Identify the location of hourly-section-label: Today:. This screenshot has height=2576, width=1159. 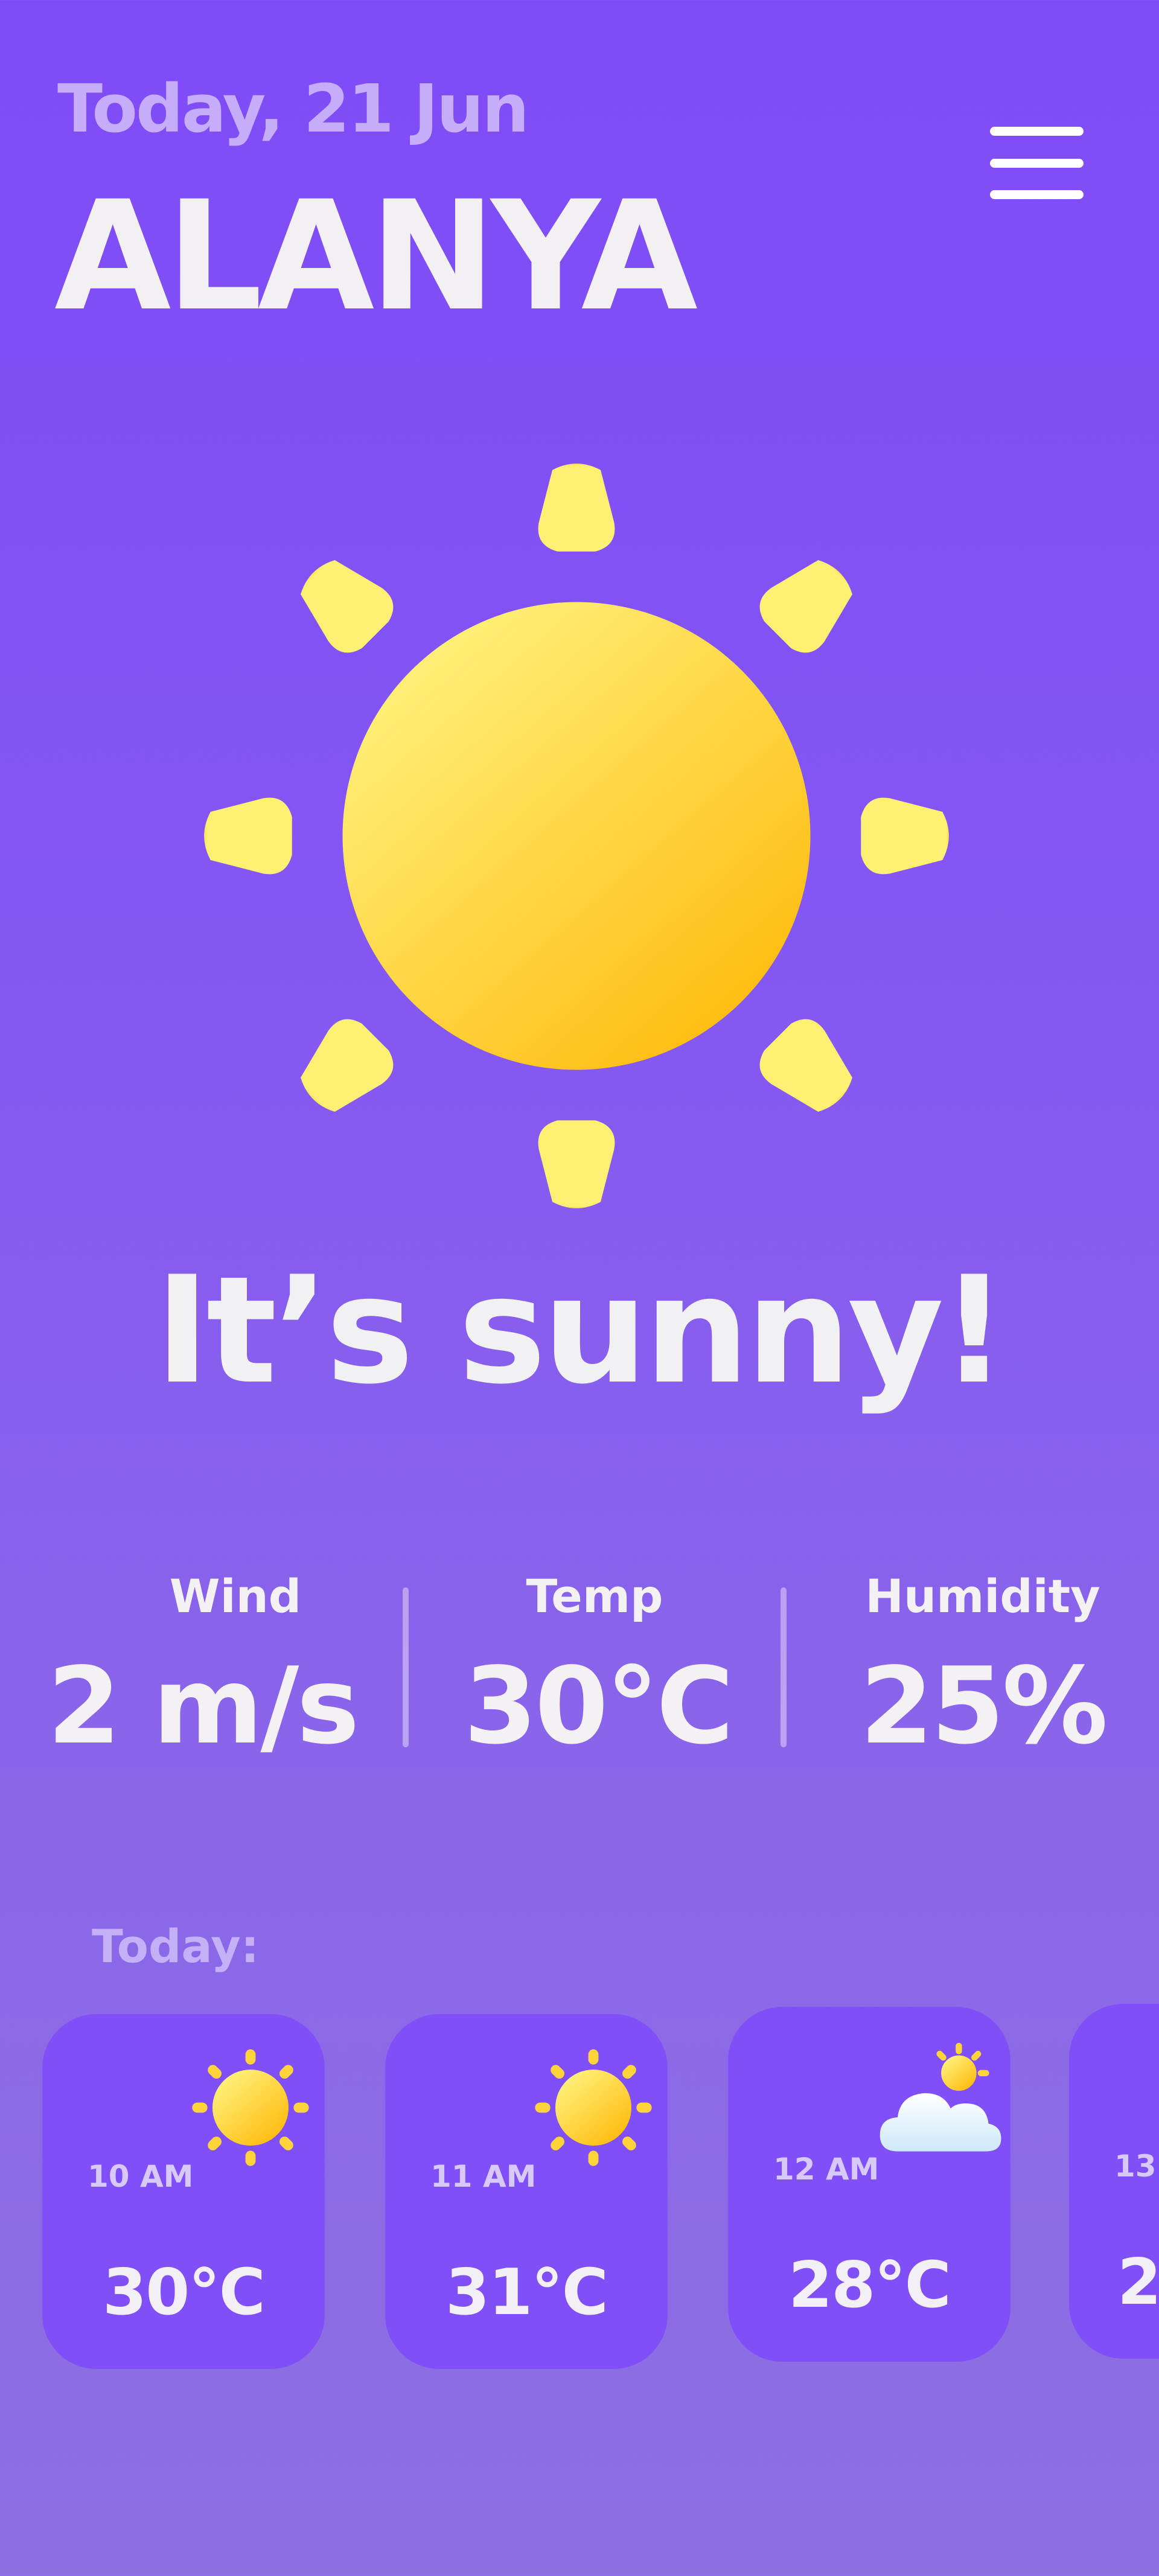
(176, 1946).